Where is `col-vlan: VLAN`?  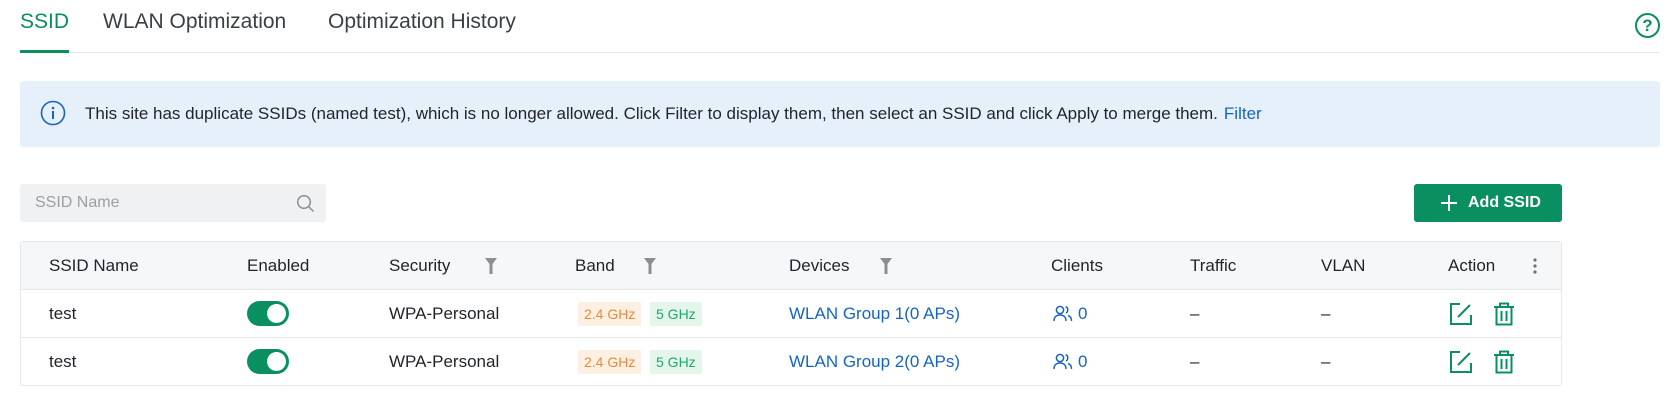
col-vlan: VLAN is located at coordinates (1343, 265).